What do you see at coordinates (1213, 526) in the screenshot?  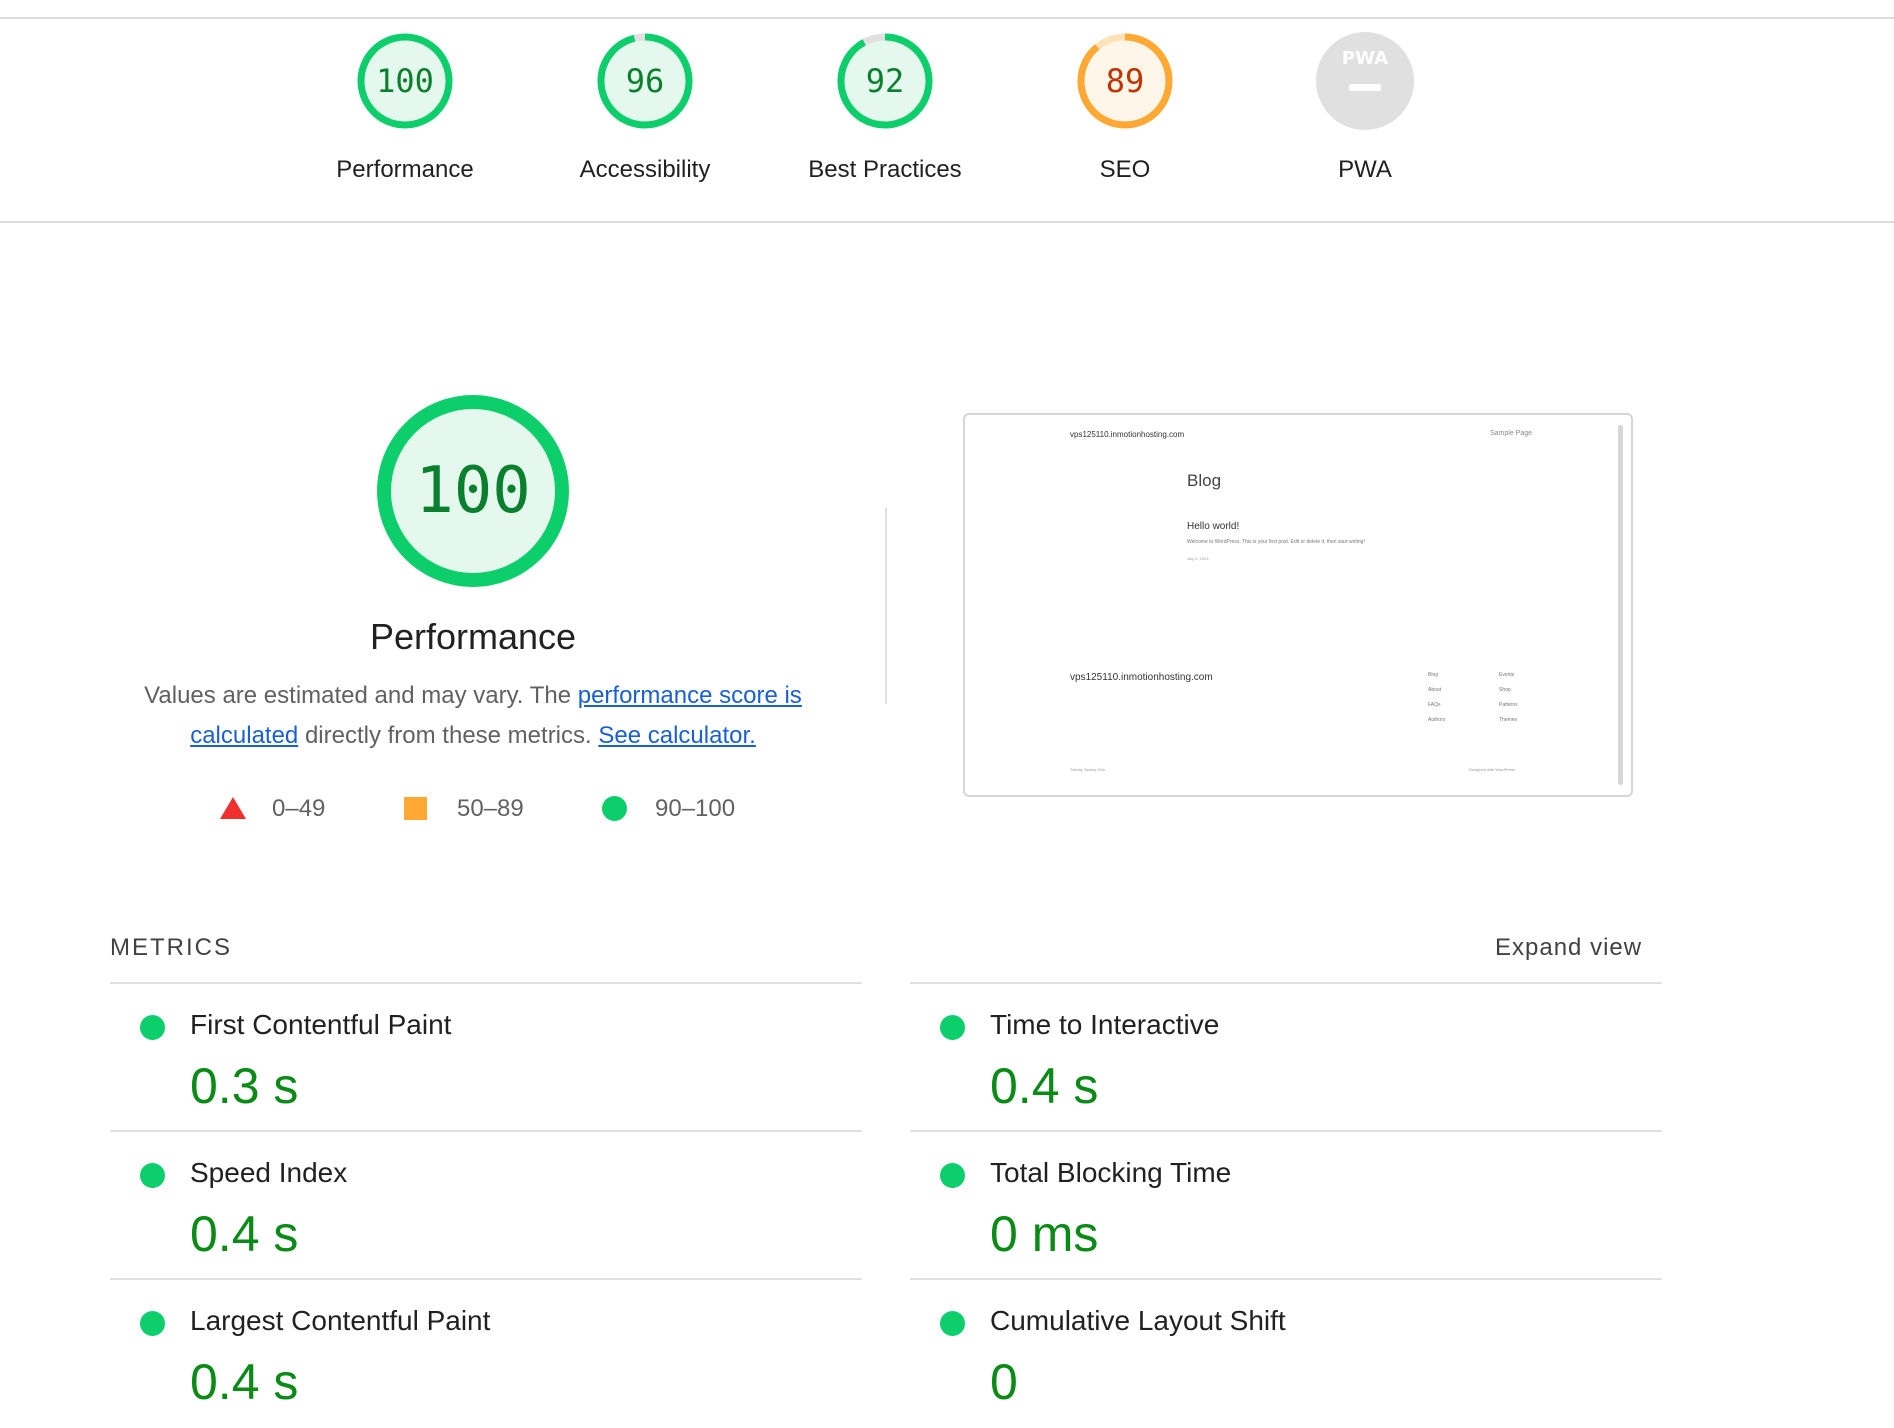 I see `preview-post-title: Hello world!` at bounding box center [1213, 526].